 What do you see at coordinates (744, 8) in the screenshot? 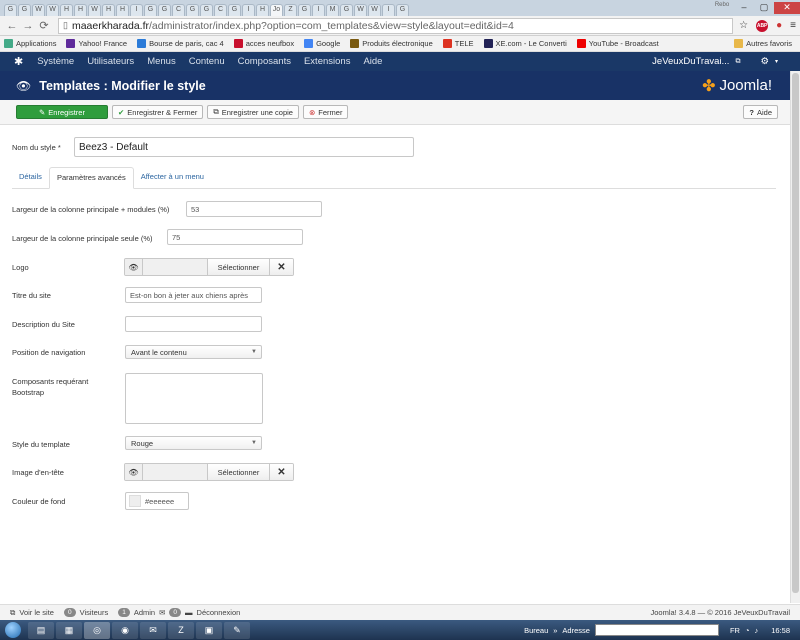
I see `minimize-button: –` at bounding box center [744, 8].